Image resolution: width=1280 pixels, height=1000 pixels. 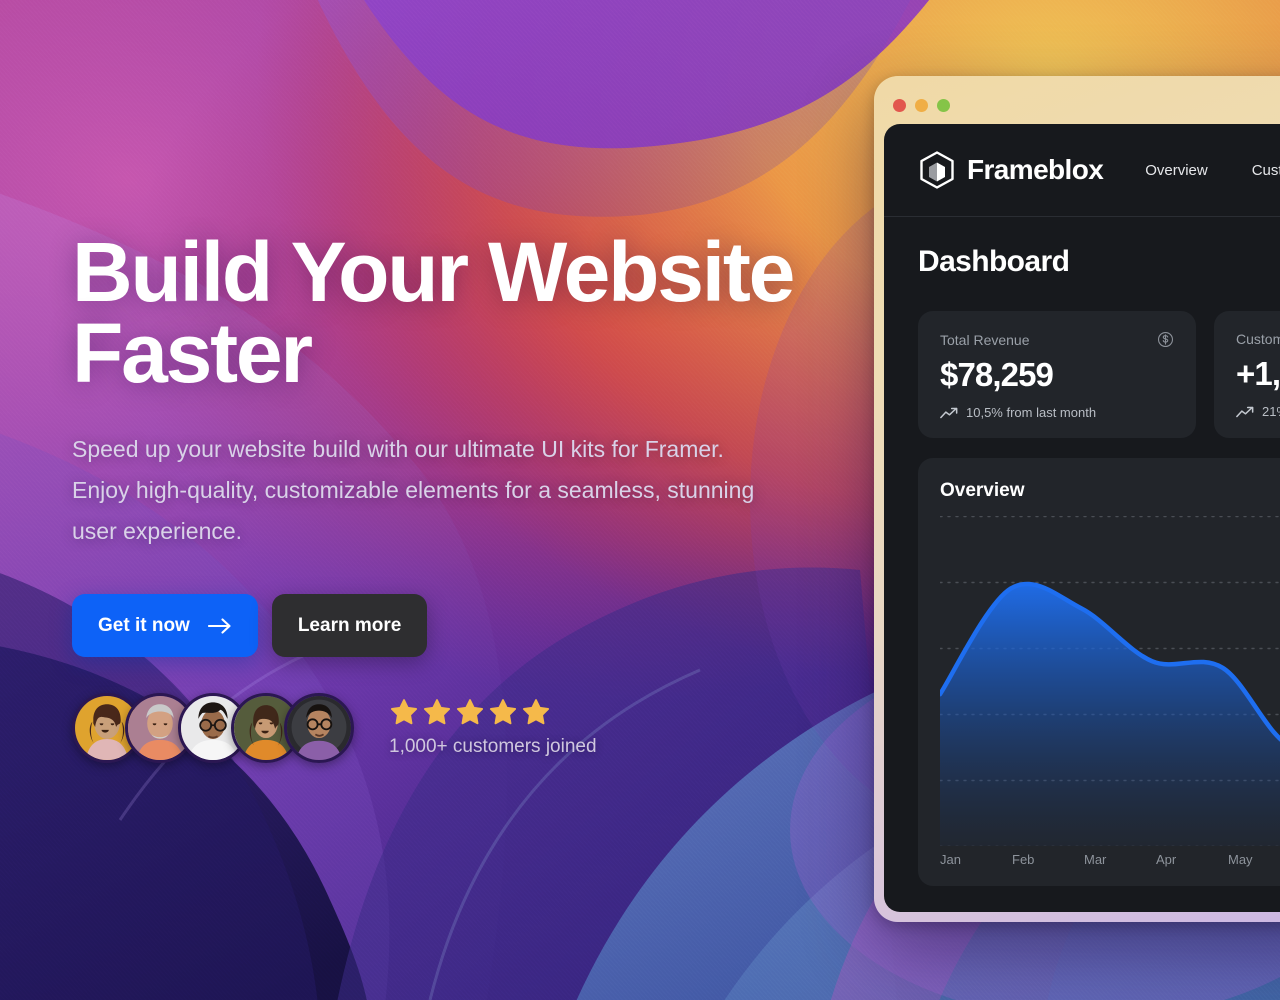 I want to click on stat-value: +1,5, so click(x=1258, y=373).